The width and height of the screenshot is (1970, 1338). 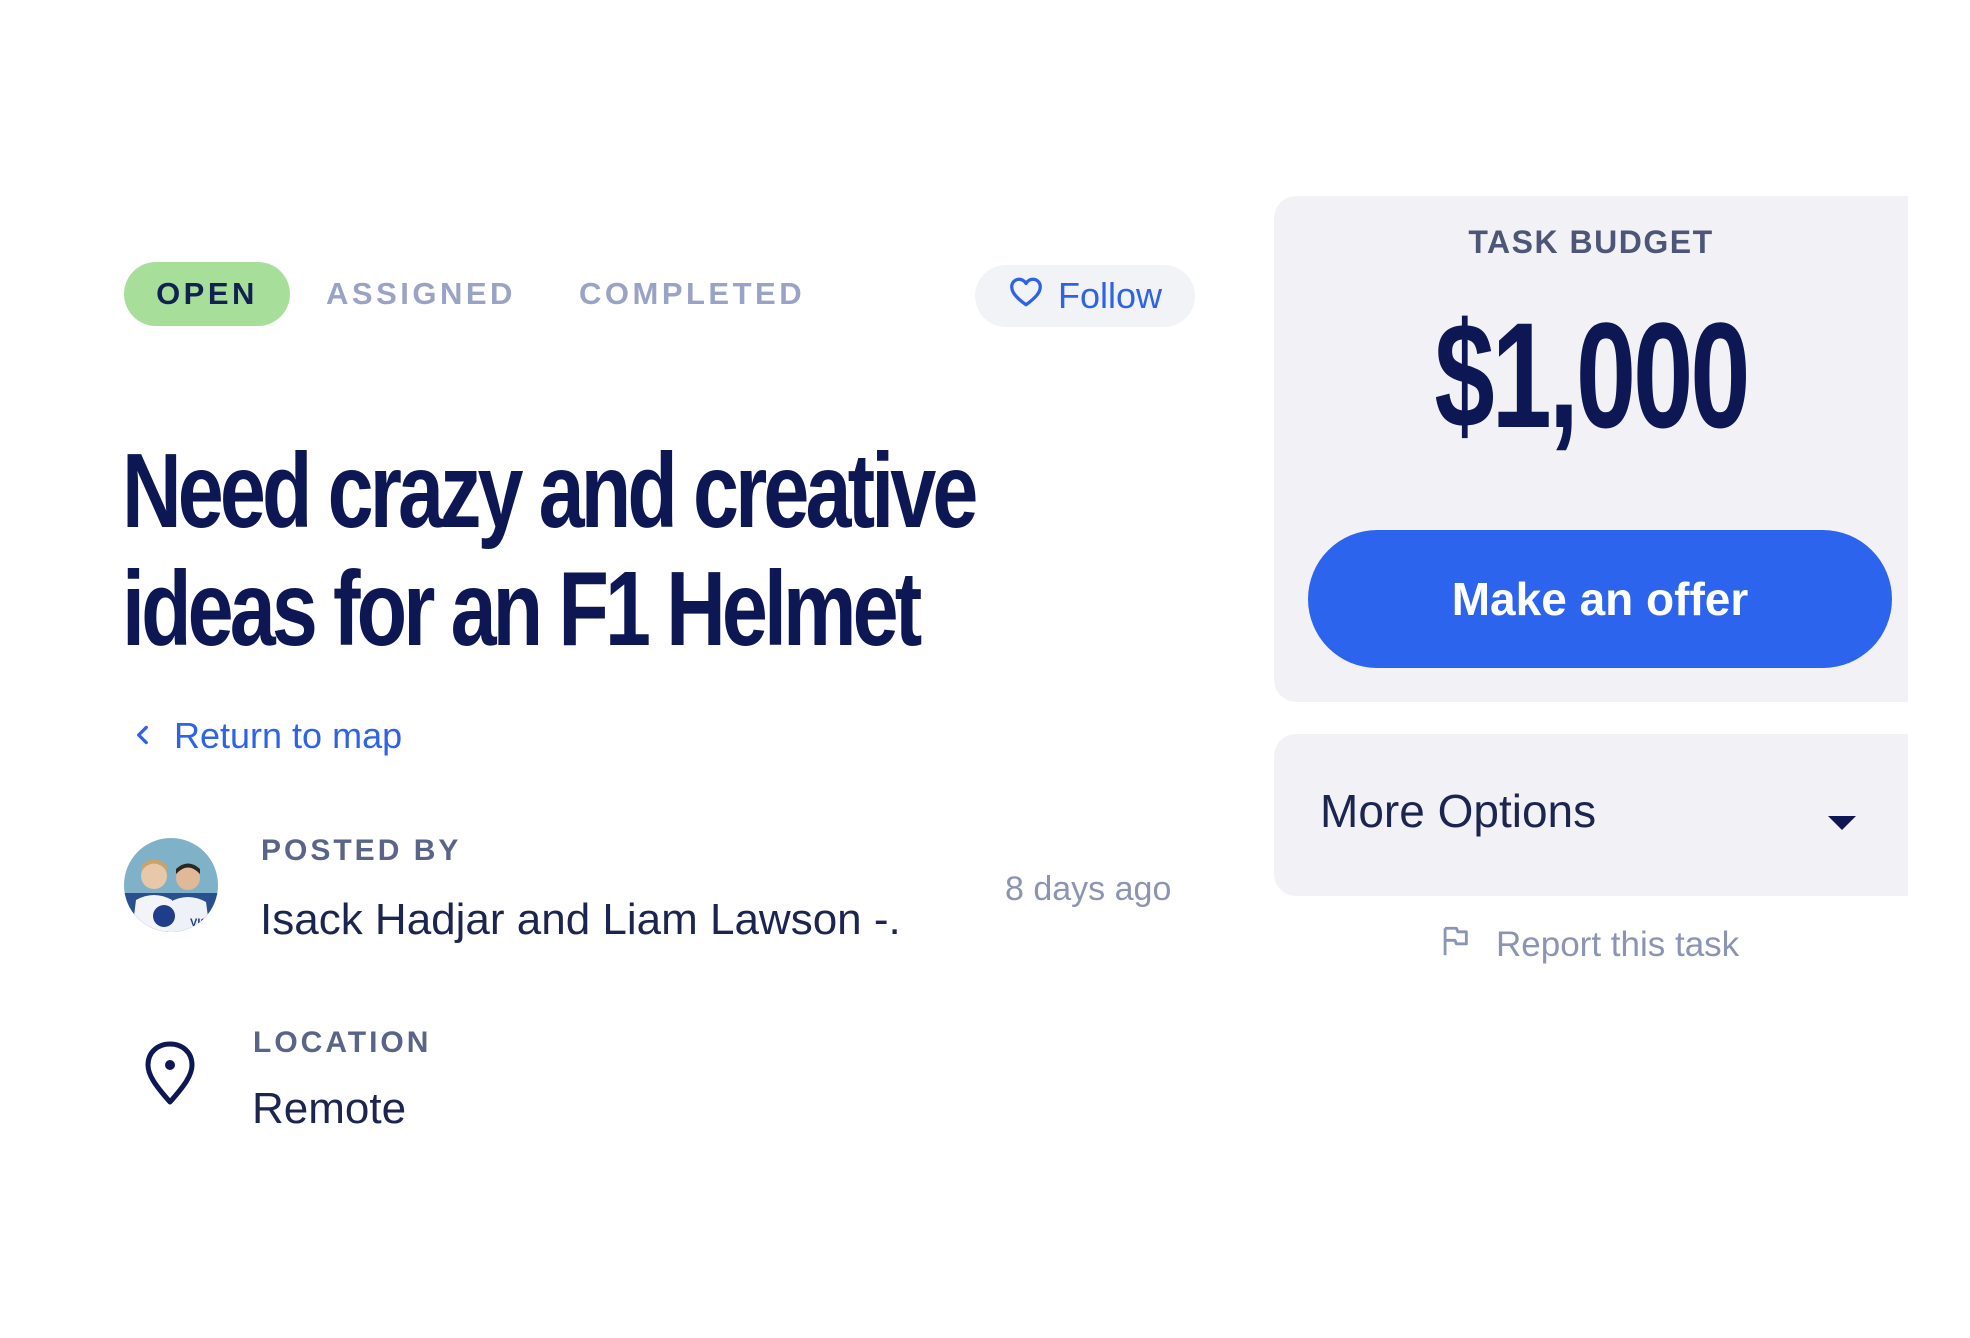 I want to click on map-pin-icon, so click(x=170, y=1073).